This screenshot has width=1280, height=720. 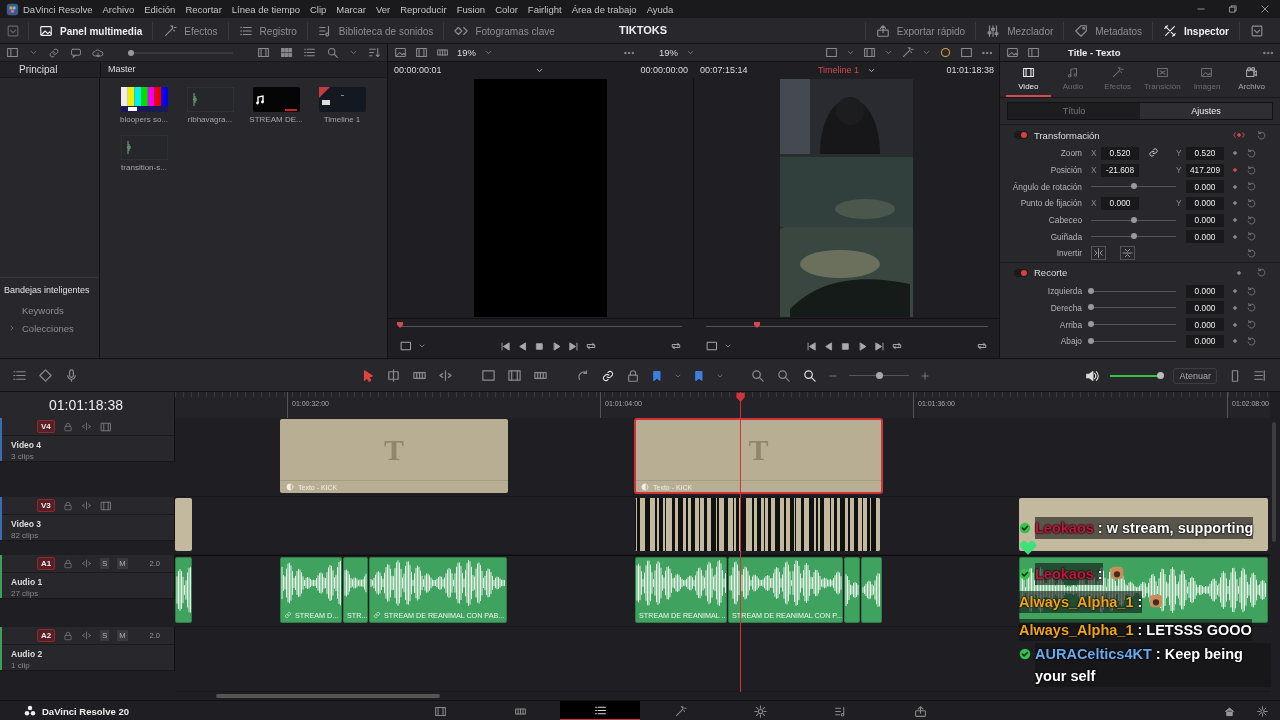 What do you see at coordinates (1033, 52) in the screenshot?
I see `panel-icon` at bounding box center [1033, 52].